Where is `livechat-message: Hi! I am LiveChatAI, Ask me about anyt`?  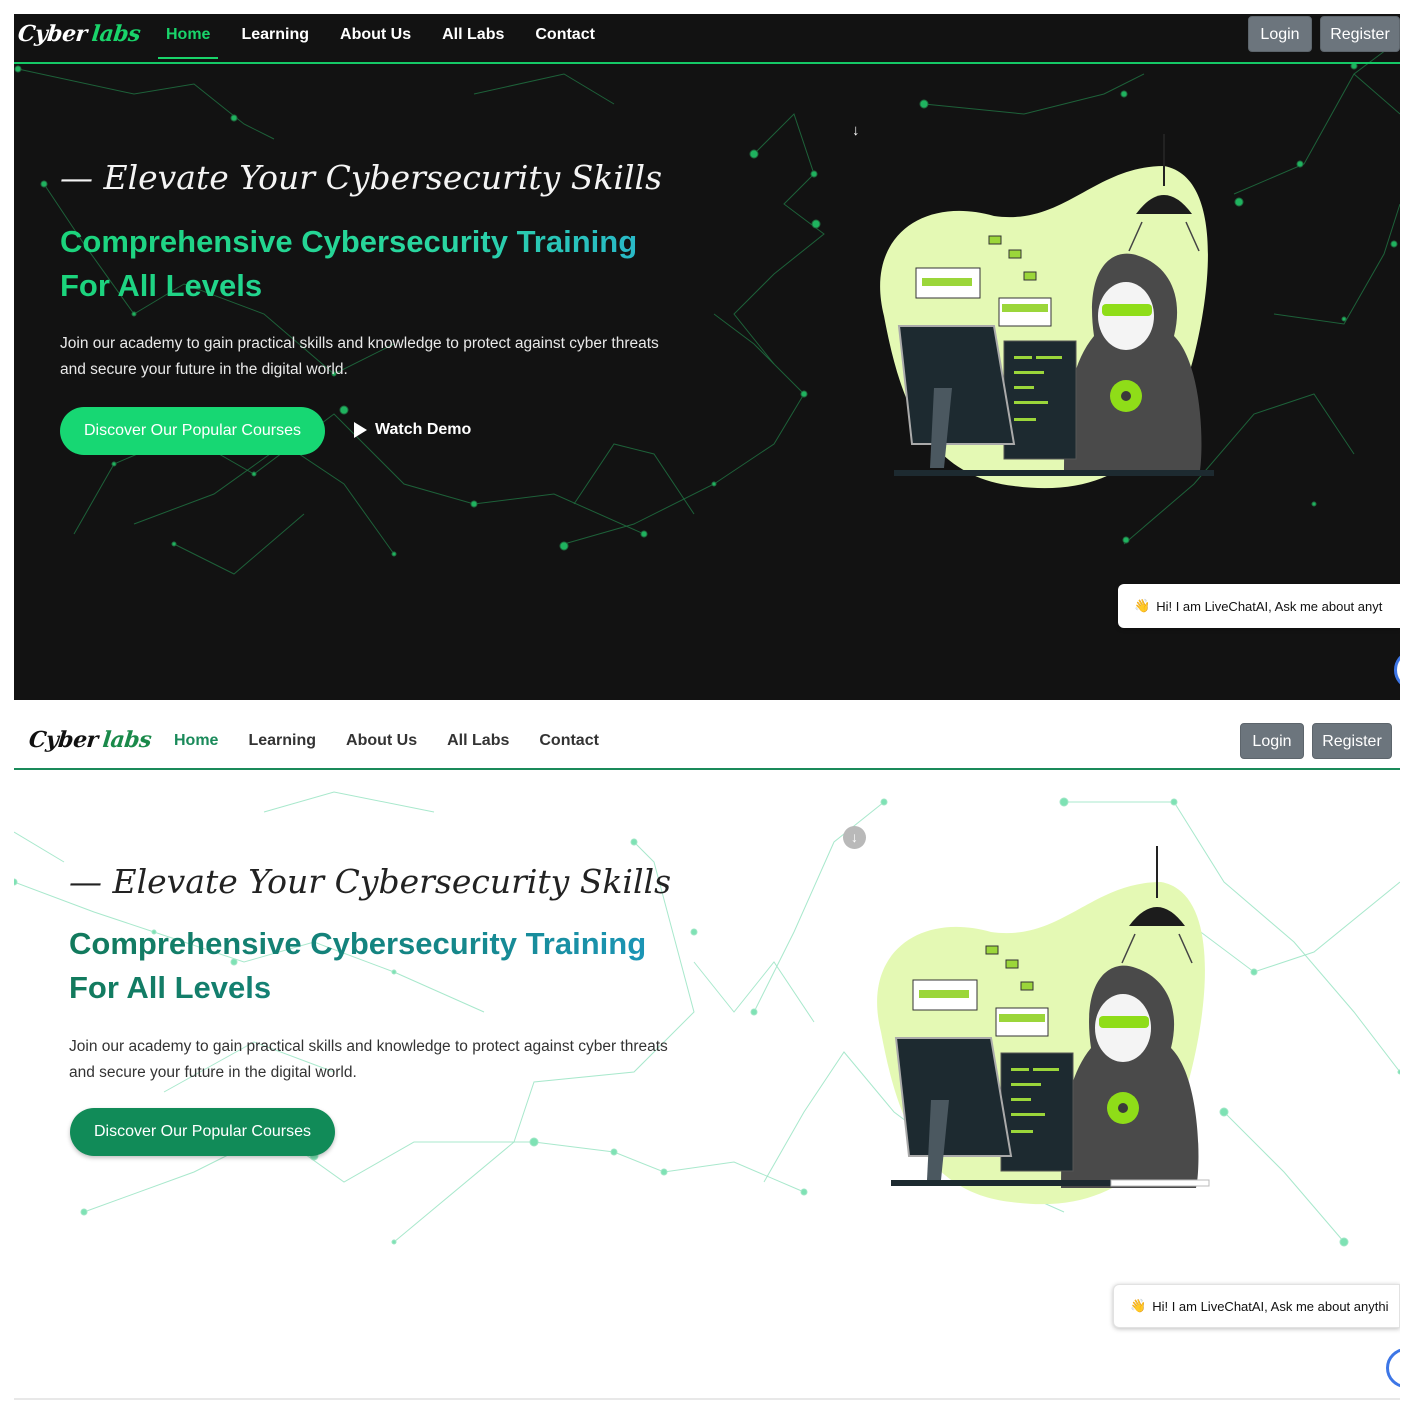
livechat-message: Hi! I am LiveChatAI, Ask me about anyt is located at coordinates (1269, 606).